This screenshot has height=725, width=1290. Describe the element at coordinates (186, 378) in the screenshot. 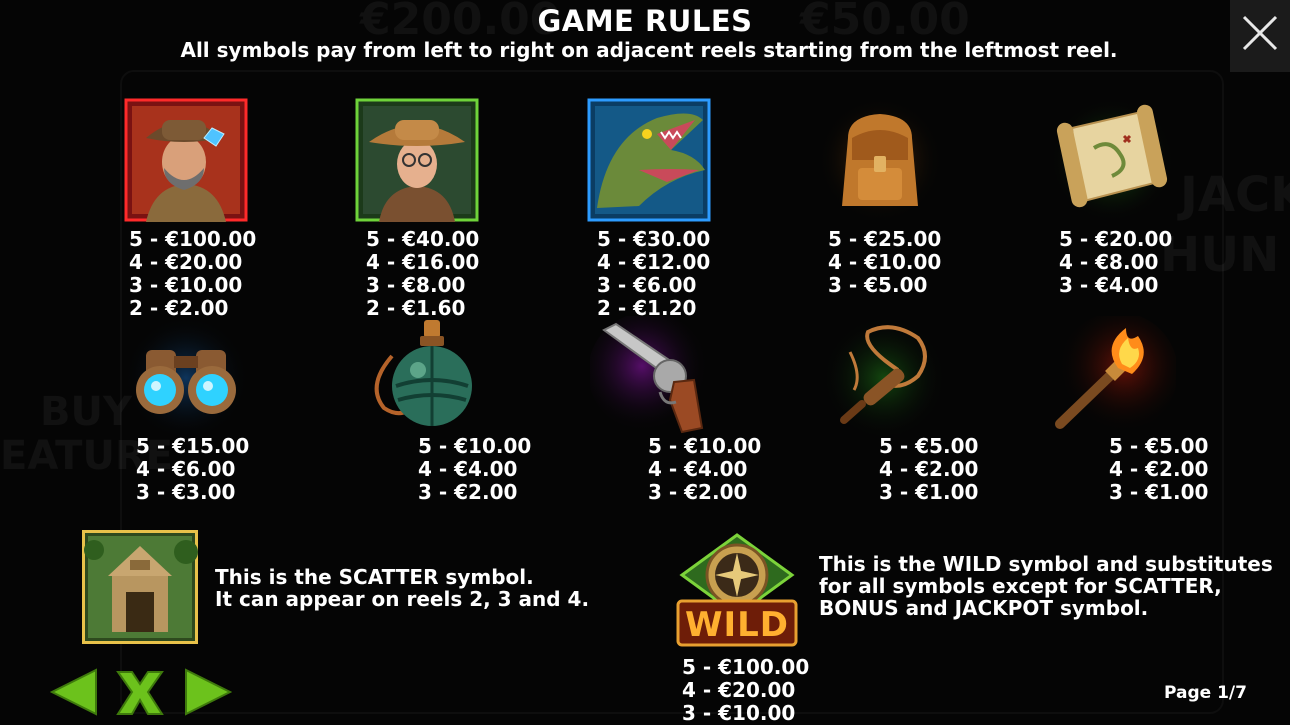

I see `binoculars-icon` at that location.